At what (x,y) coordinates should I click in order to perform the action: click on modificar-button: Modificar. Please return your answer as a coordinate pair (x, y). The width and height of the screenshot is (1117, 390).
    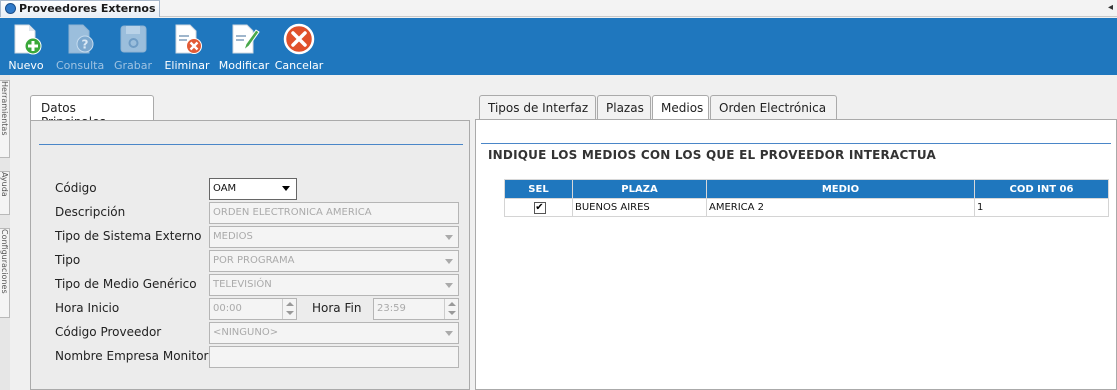
    Looking at the image, I should click on (244, 47).